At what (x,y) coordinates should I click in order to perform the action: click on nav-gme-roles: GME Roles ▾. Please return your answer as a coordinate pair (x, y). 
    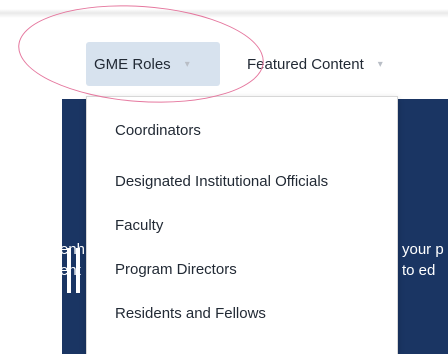
    Looking at the image, I should click on (153, 64).